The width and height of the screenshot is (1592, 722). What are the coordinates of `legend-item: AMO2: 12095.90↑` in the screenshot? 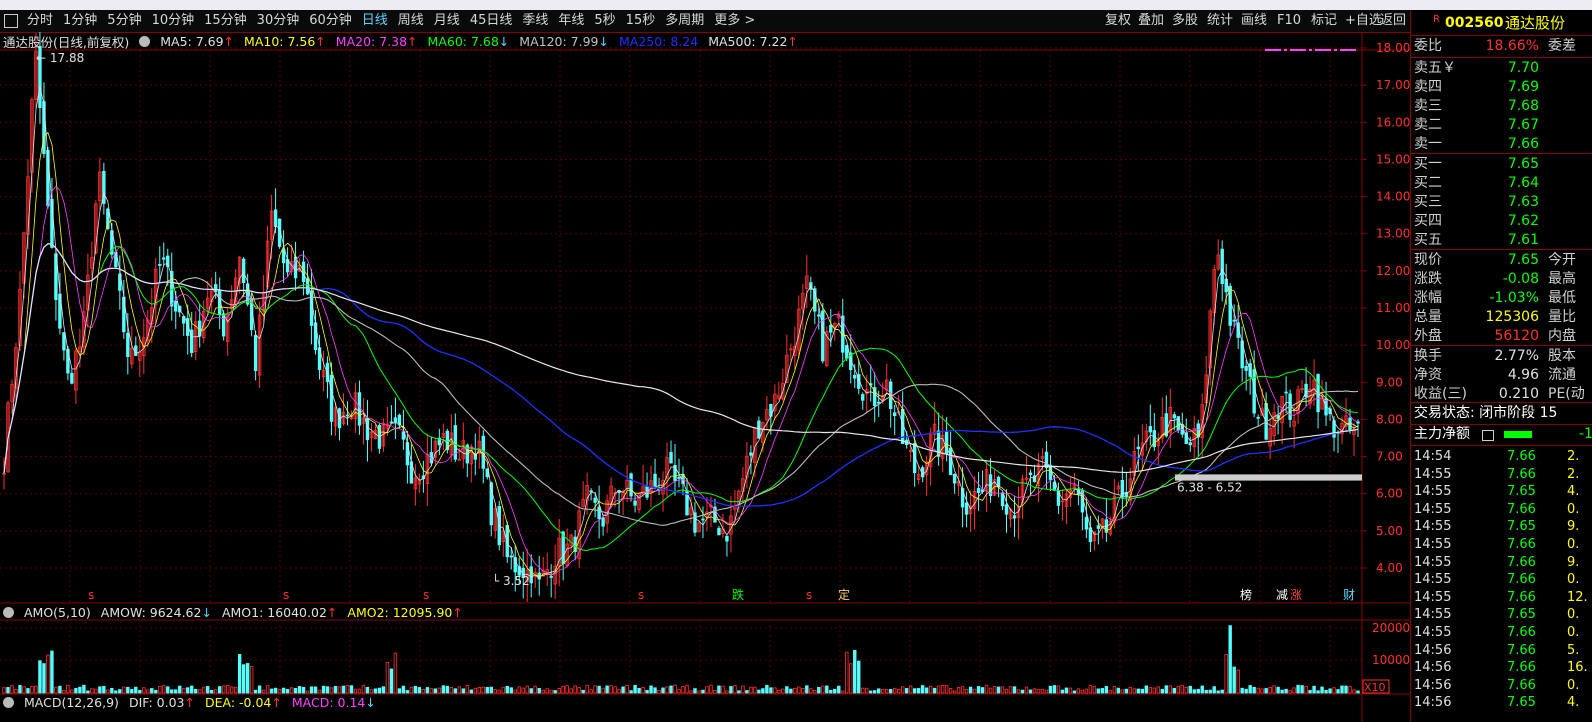 It's located at (404, 612).